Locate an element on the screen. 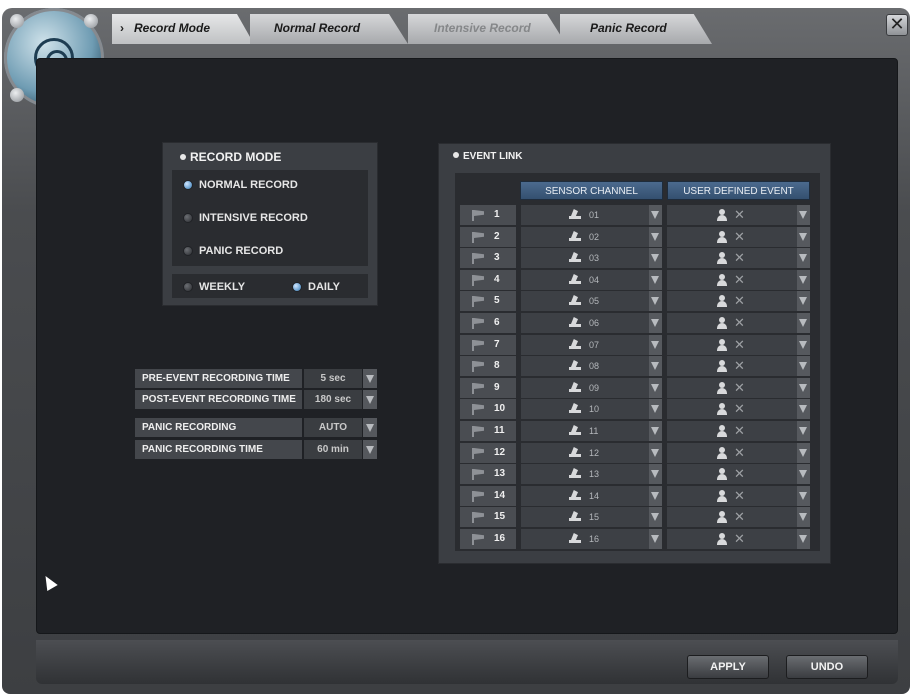 Image resolution: width=914 pixels, height=696 pixels. radio-weekly: WEEKLY is located at coordinates (214, 287).